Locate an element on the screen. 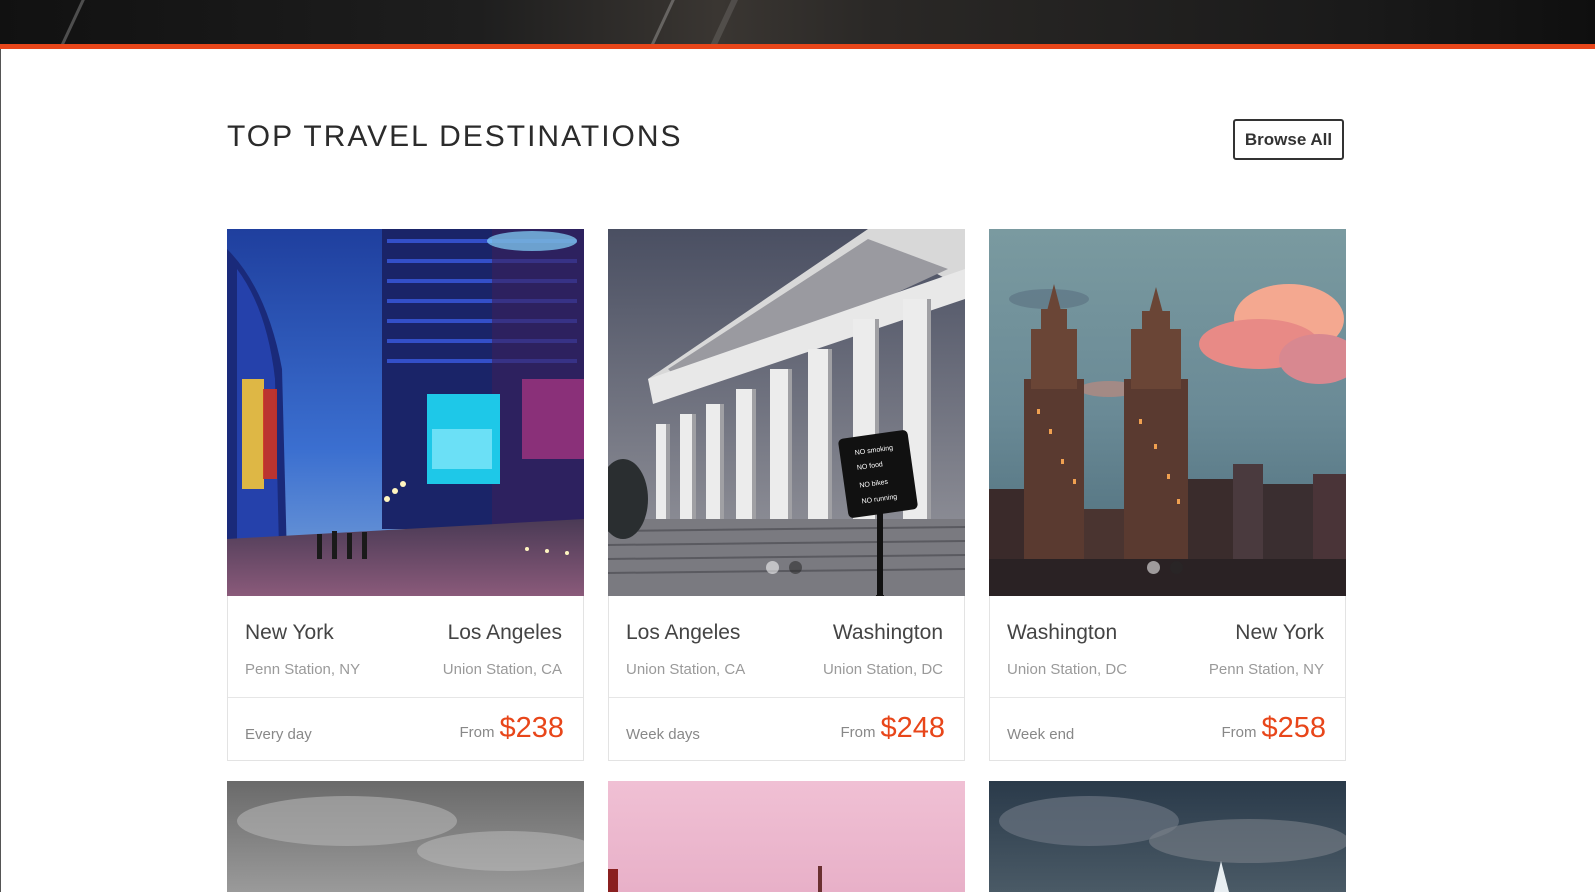 The image size is (1595, 892). card-footer: Week days From $248 is located at coordinates (786, 729).